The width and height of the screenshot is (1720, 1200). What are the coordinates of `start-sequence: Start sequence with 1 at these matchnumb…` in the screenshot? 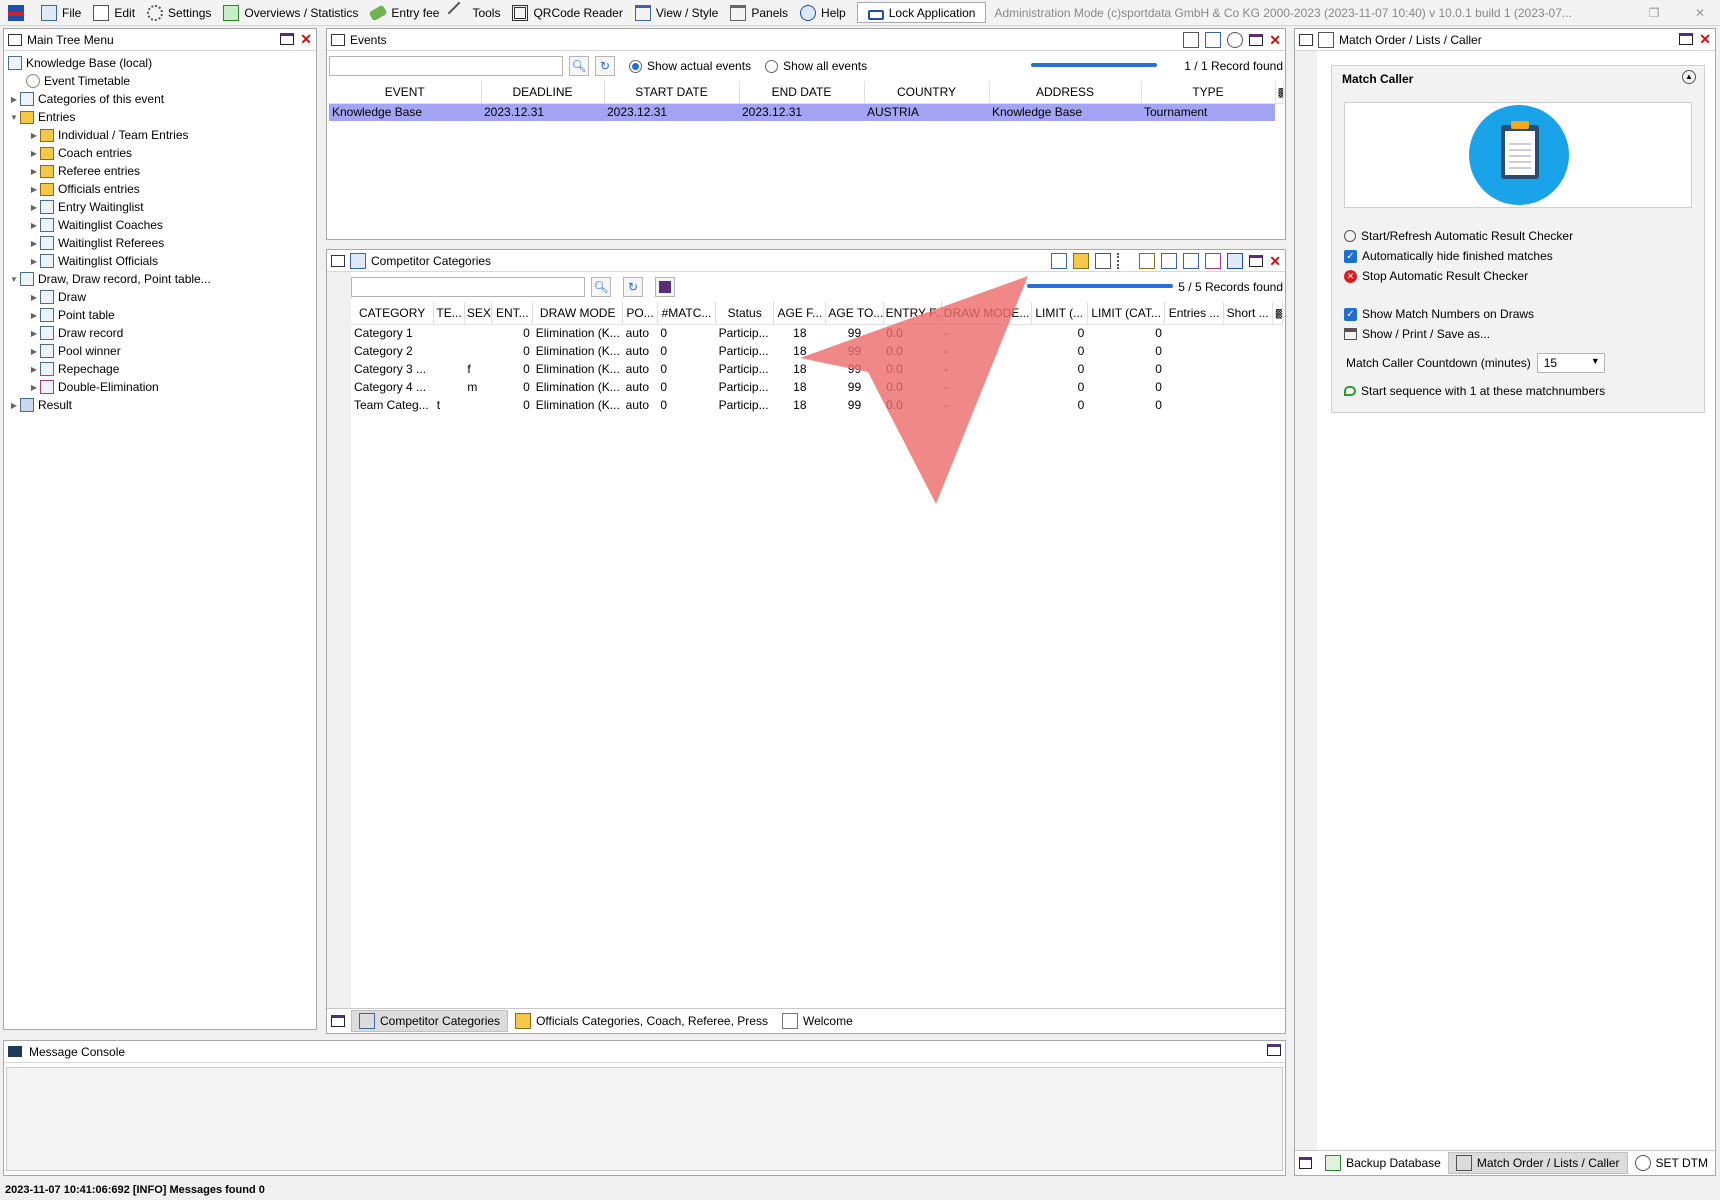 It's located at (1474, 391).